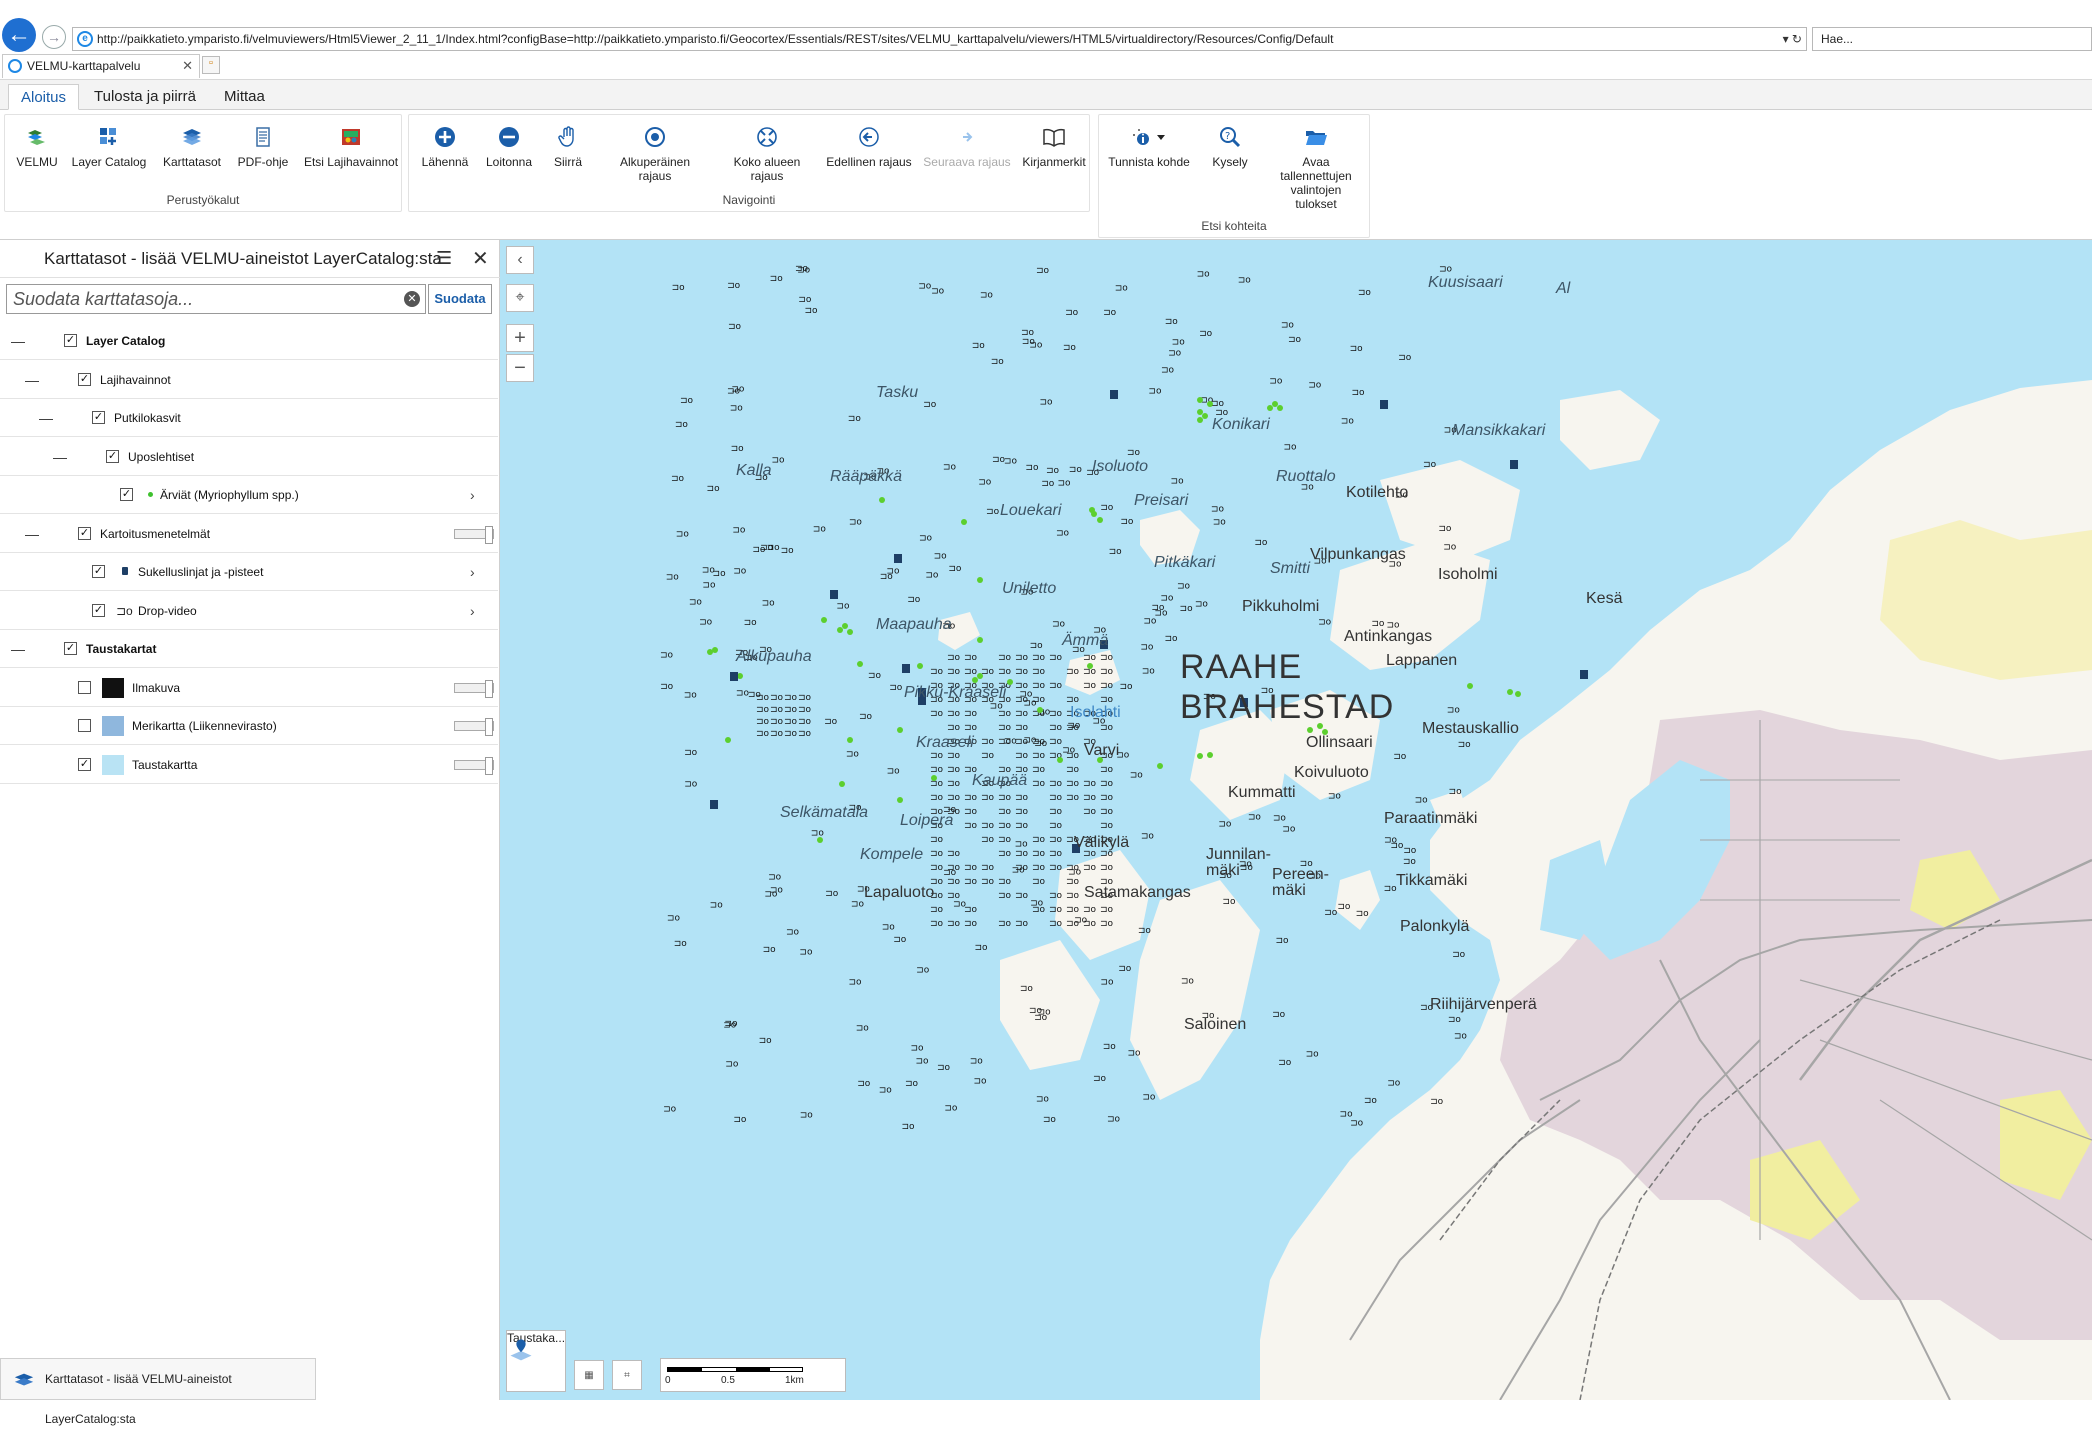 This screenshot has width=2092, height=1439. I want to click on close-tab-icon: ✕, so click(187, 66).